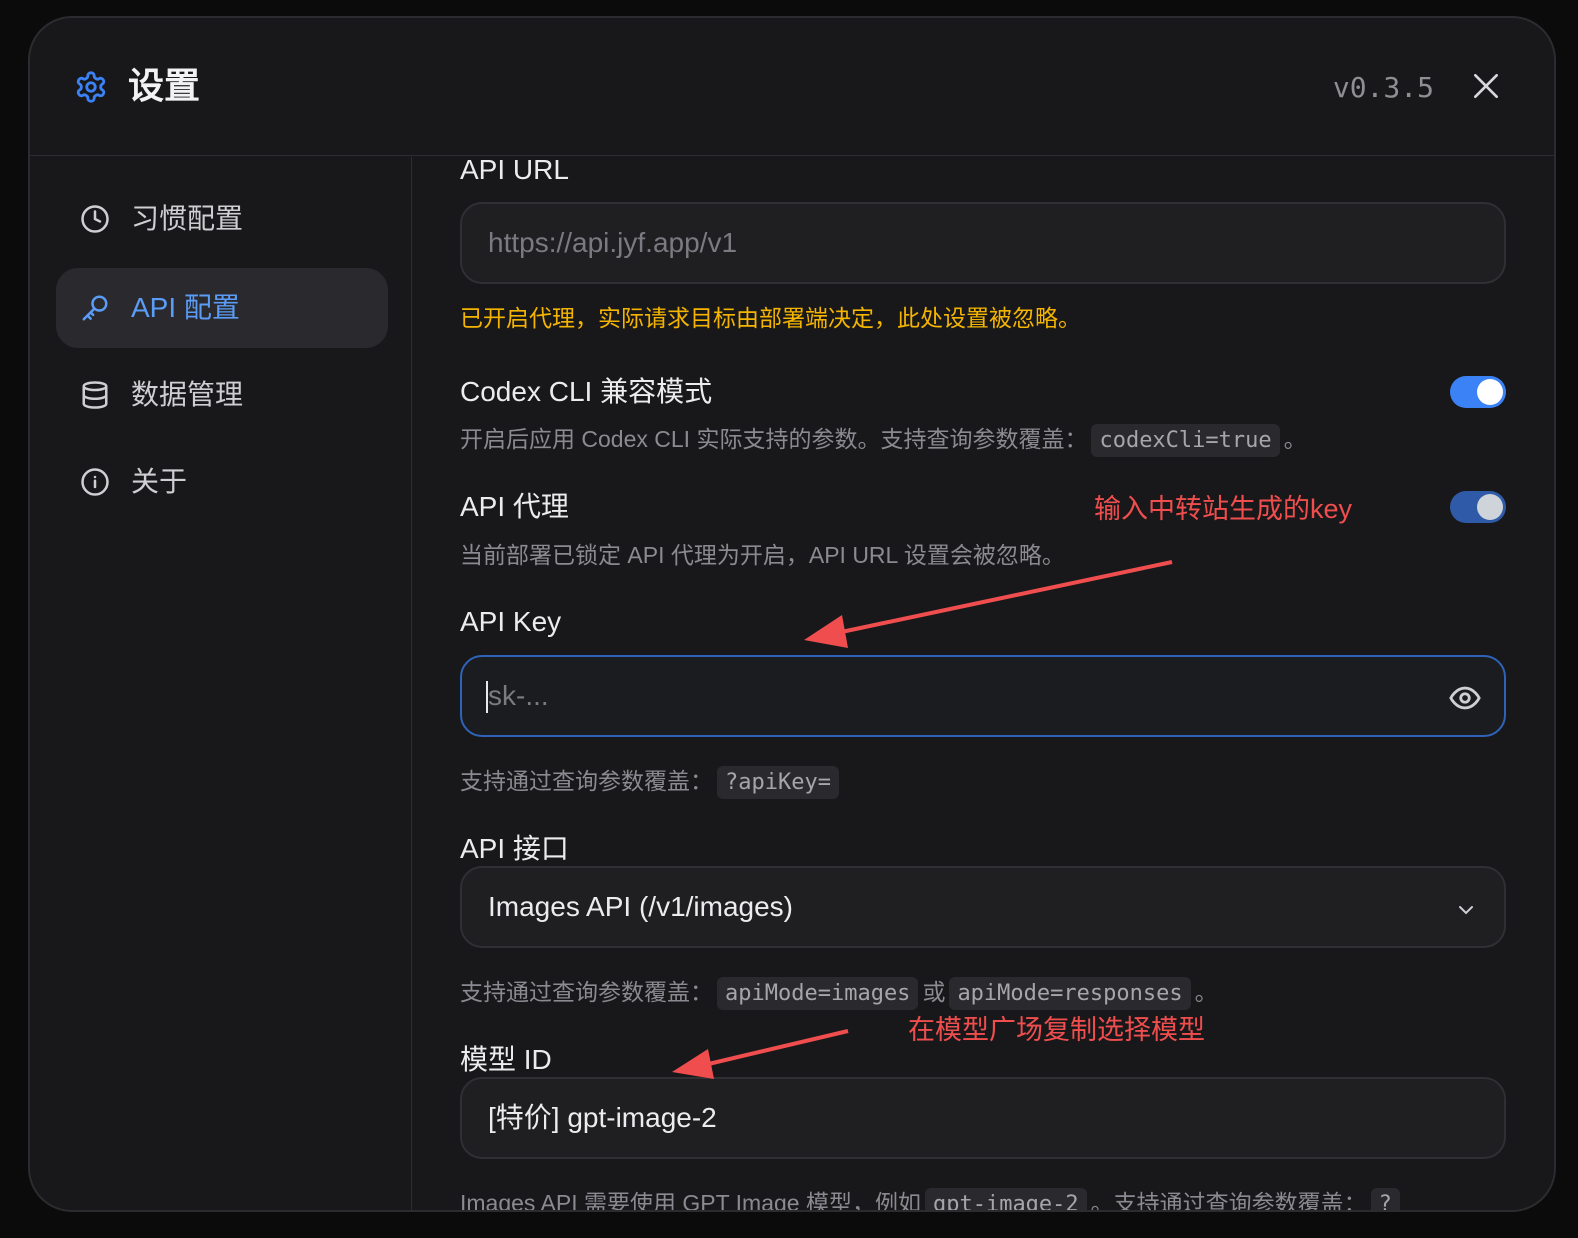 The height and width of the screenshot is (1238, 1578). What do you see at coordinates (95, 219) in the screenshot?
I see `clock-icon` at bounding box center [95, 219].